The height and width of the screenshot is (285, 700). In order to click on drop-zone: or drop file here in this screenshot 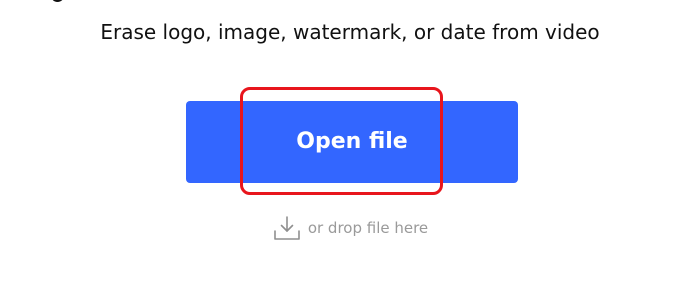, I will do `click(350, 228)`.